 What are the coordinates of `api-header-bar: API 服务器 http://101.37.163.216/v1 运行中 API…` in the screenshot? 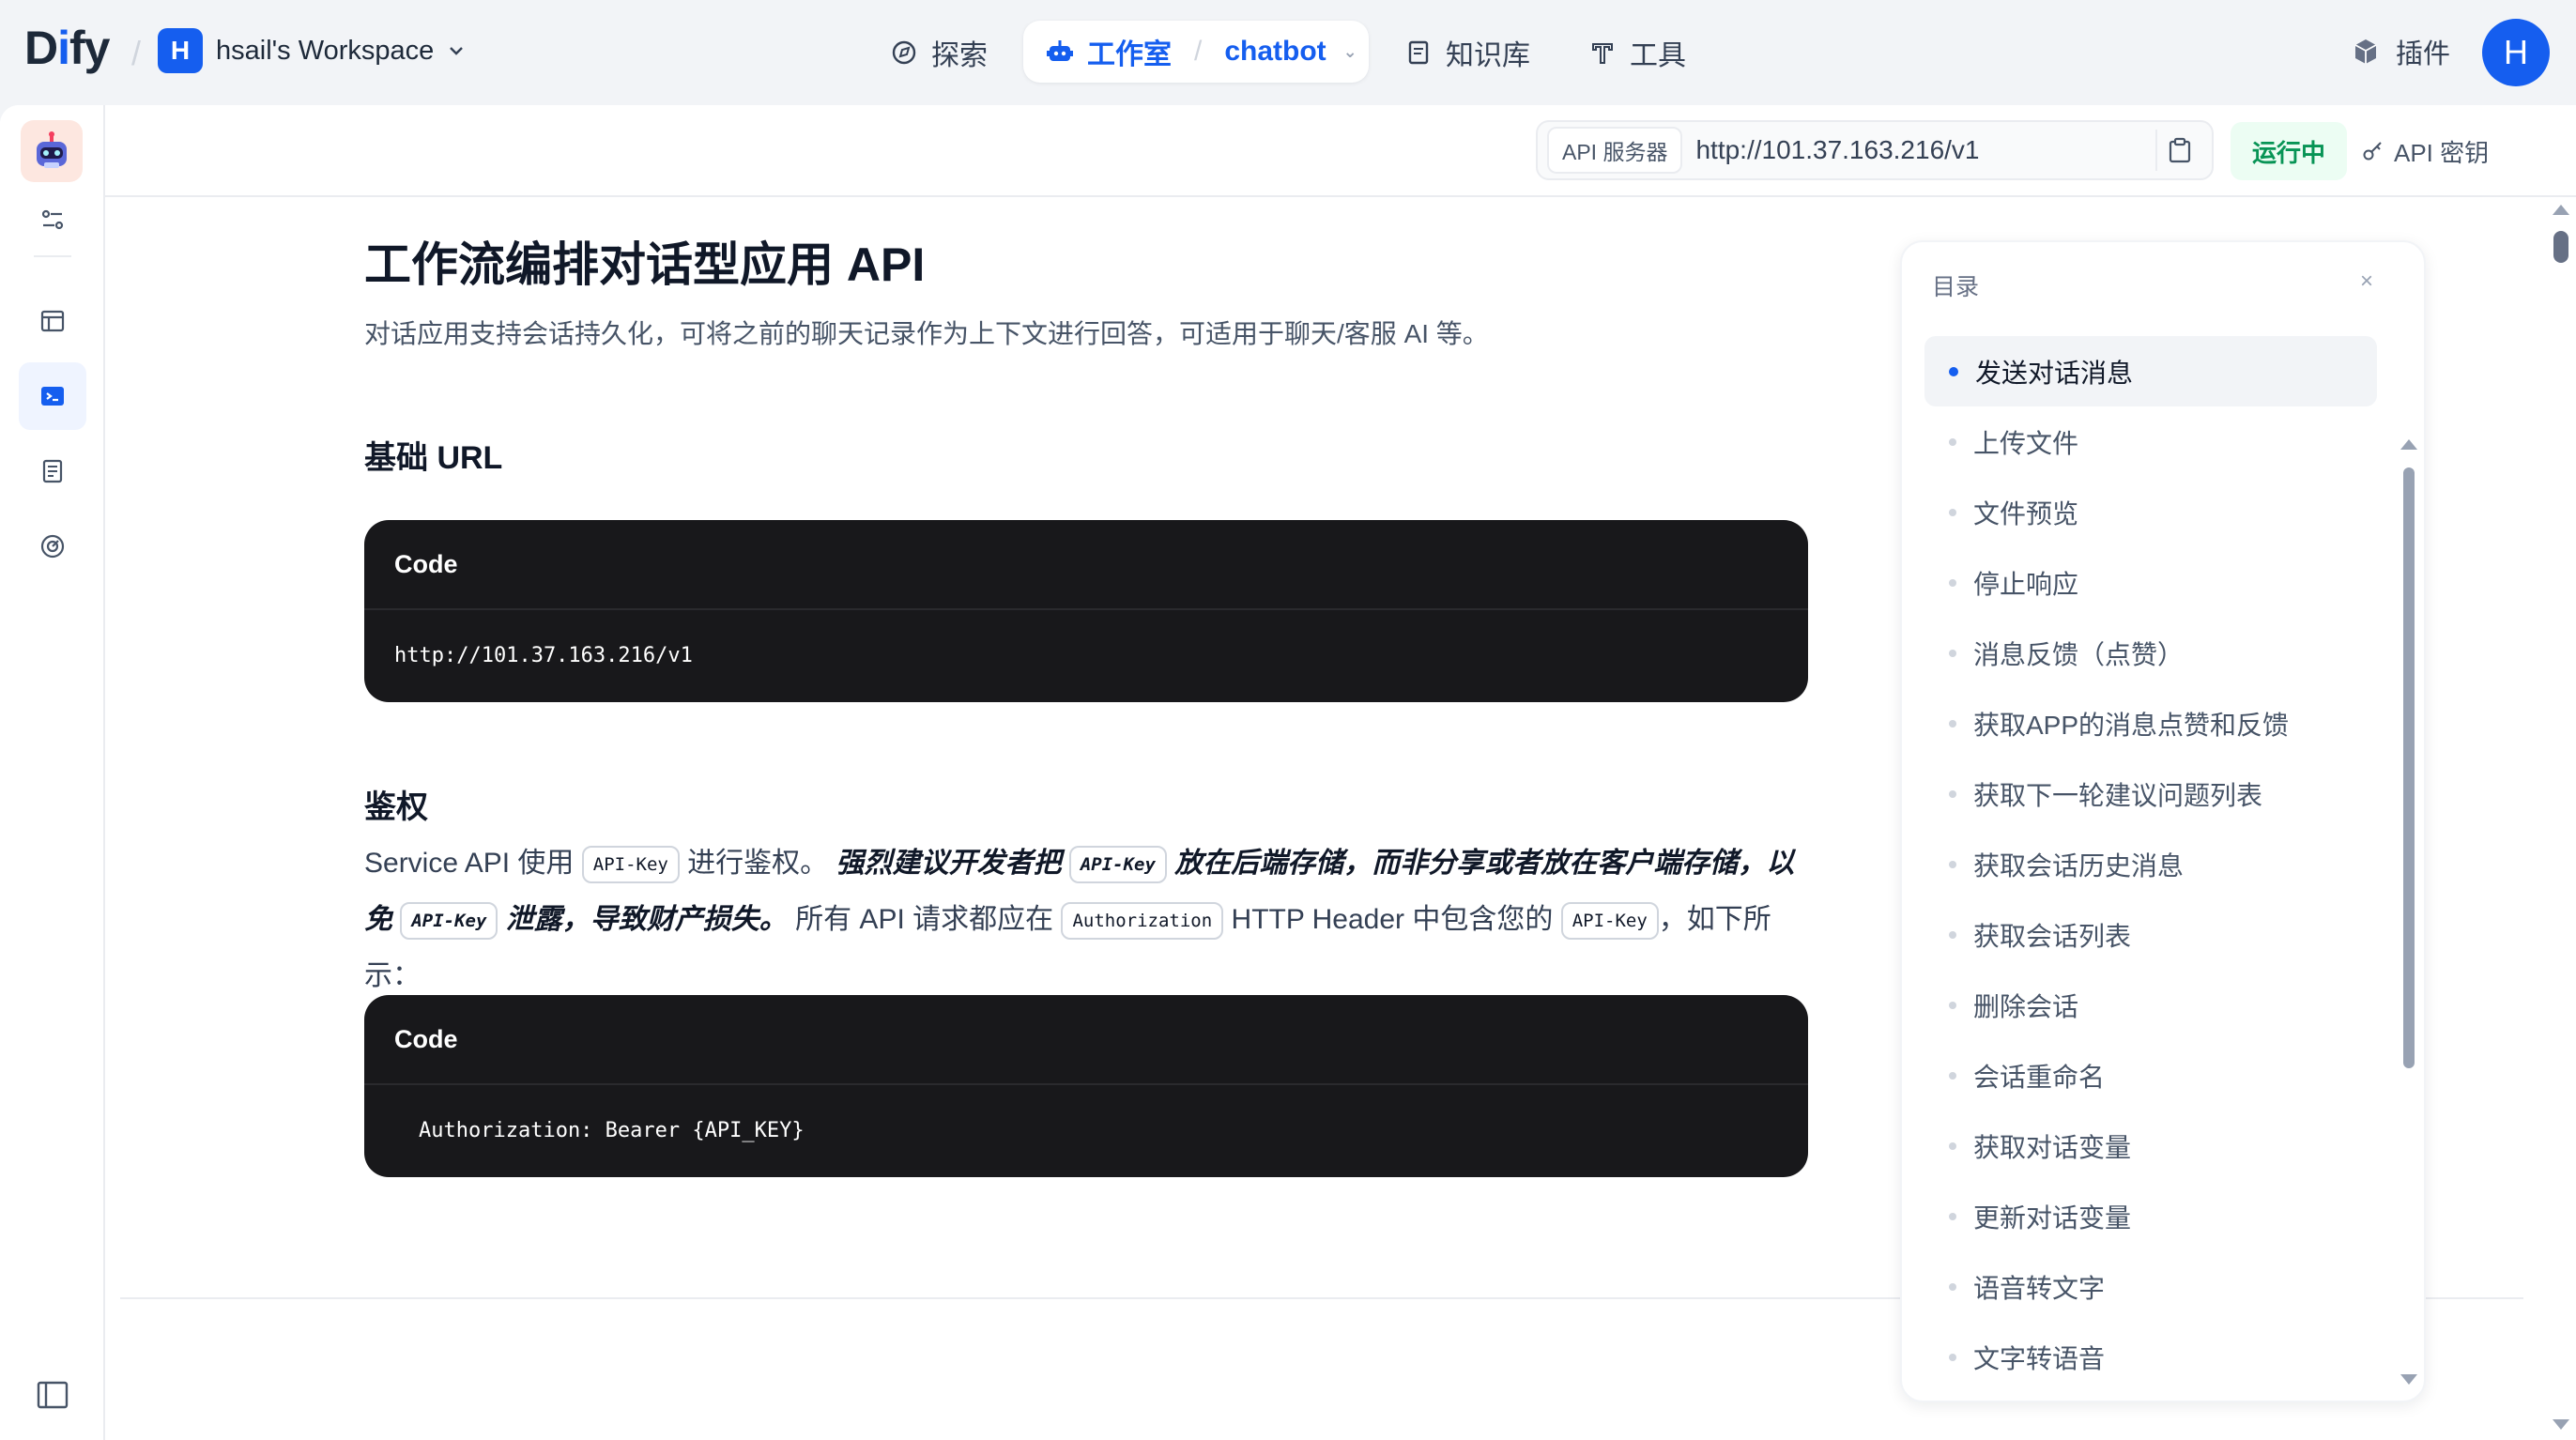 It's located at (1340, 151).